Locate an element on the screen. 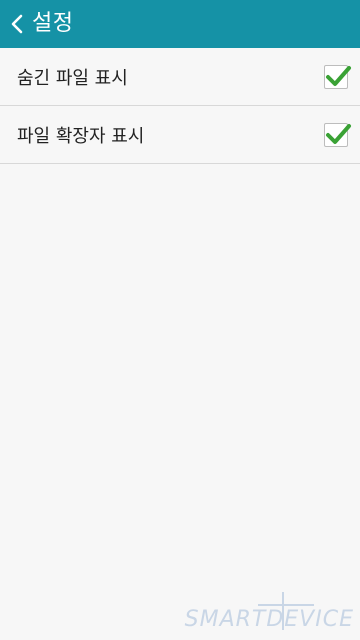 This screenshot has width=360, height=640. show-file-extensions-row: 파일 확장자 표시 is located at coordinates (180, 135).